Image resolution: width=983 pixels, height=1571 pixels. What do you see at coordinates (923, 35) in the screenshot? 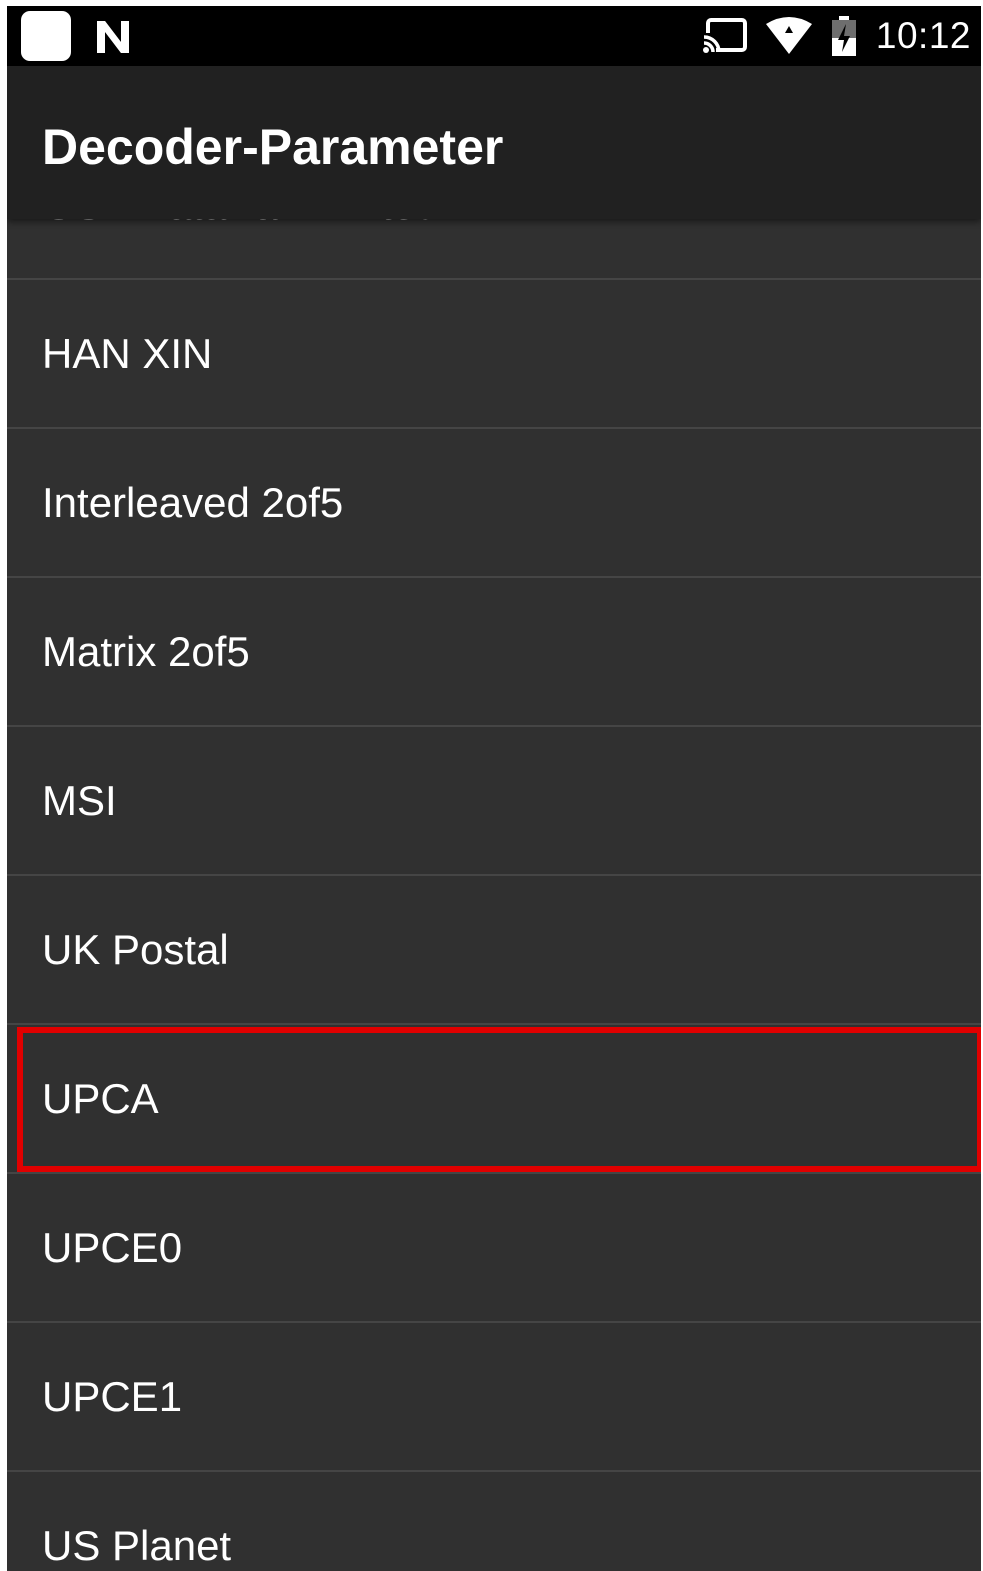
I see `status-time: 10:12` at bounding box center [923, 35].